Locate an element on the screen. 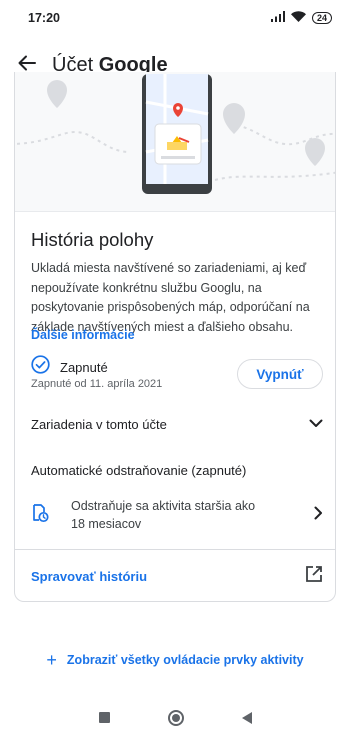 This screenshot has width=350, height=739. wifi-icon is located at coordinates (298, 18).